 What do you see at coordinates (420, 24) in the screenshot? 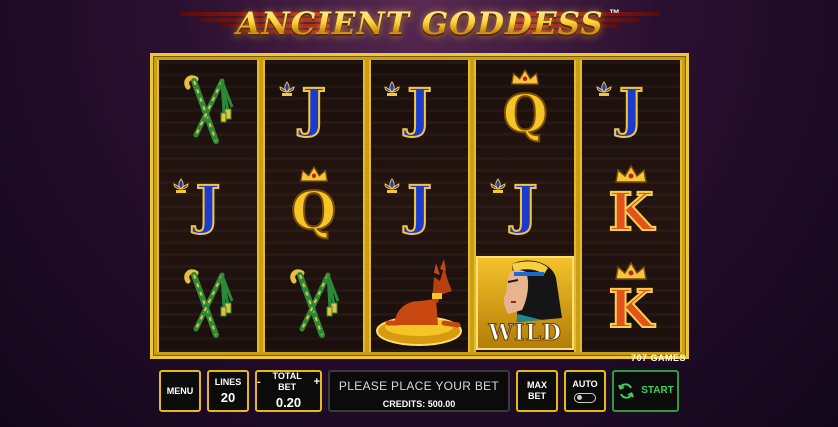
I see `game-title: ANCIENT GODDESS` at bounding box center [420, 24].